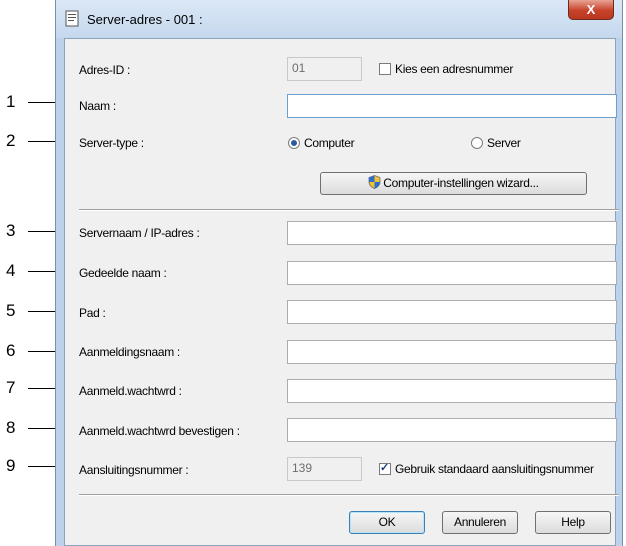  I want to click on wachtwoord-bevestigen-input, so click(452, 430).